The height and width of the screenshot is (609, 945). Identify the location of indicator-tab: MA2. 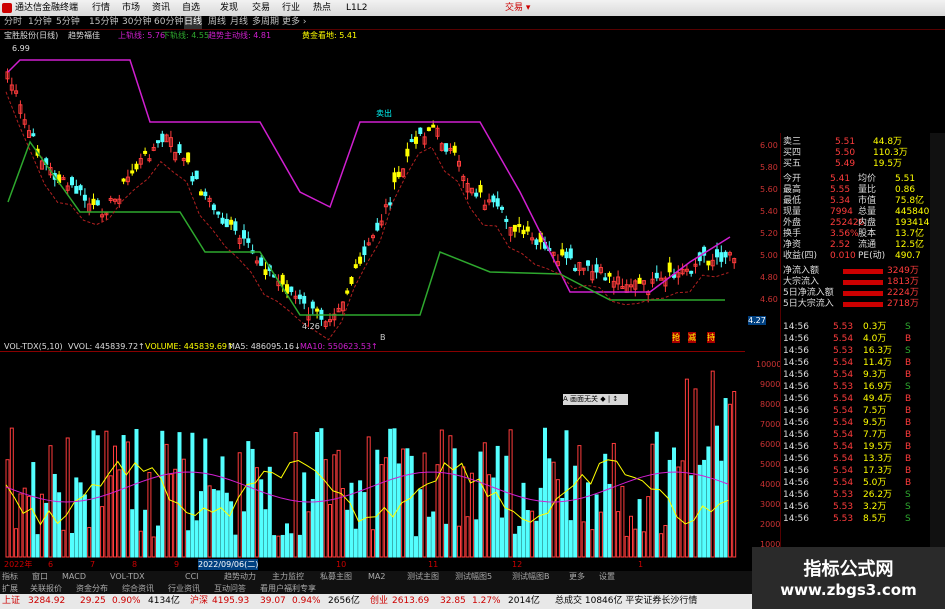
(376, 577).